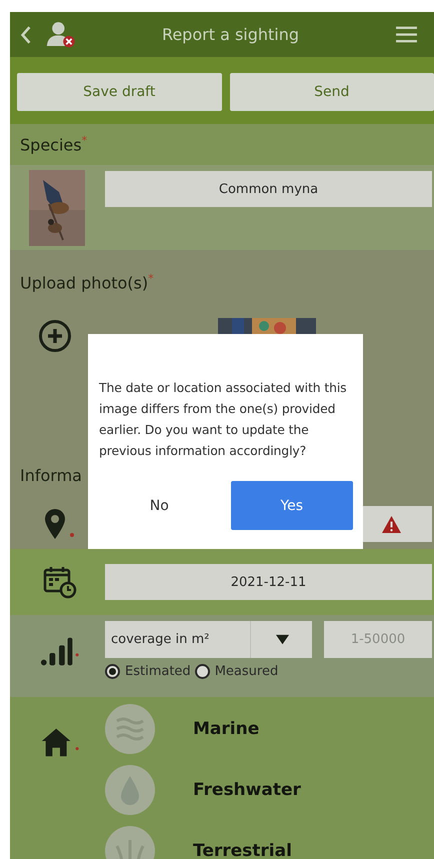 The height and width of the screenshot is (859, 434). Describe the element at coordinates (55, 336) in the screenshot. I see `add-photo-icon` at that location.